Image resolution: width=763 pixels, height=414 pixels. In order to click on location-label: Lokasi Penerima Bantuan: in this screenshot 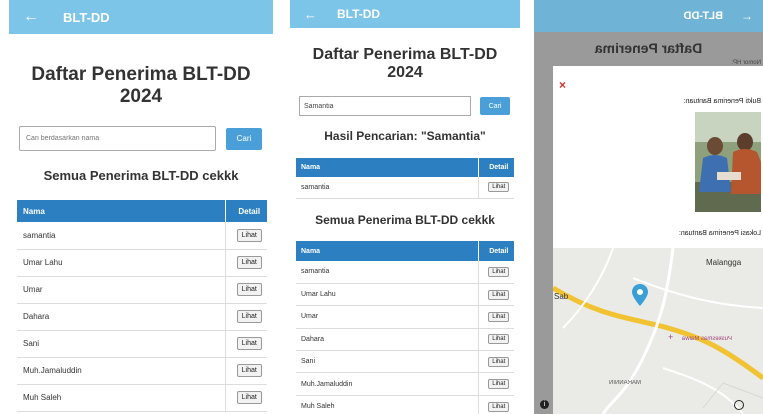, I will do `click(719, 233)`.